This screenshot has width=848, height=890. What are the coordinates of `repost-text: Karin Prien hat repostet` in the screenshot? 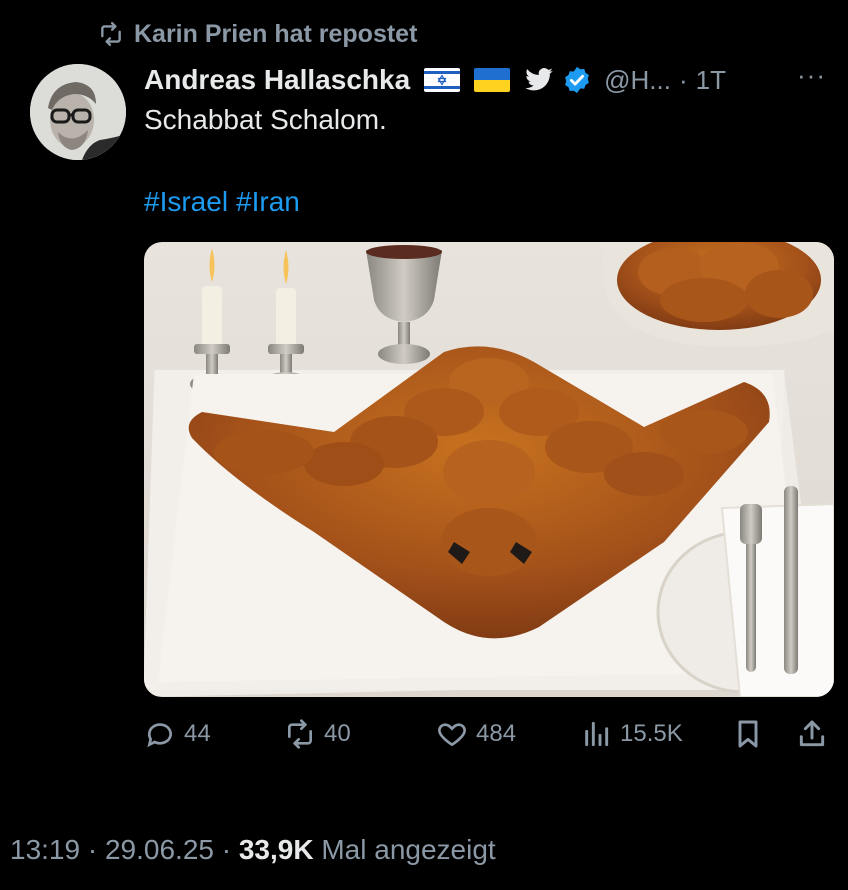 It's located at (276, 33).